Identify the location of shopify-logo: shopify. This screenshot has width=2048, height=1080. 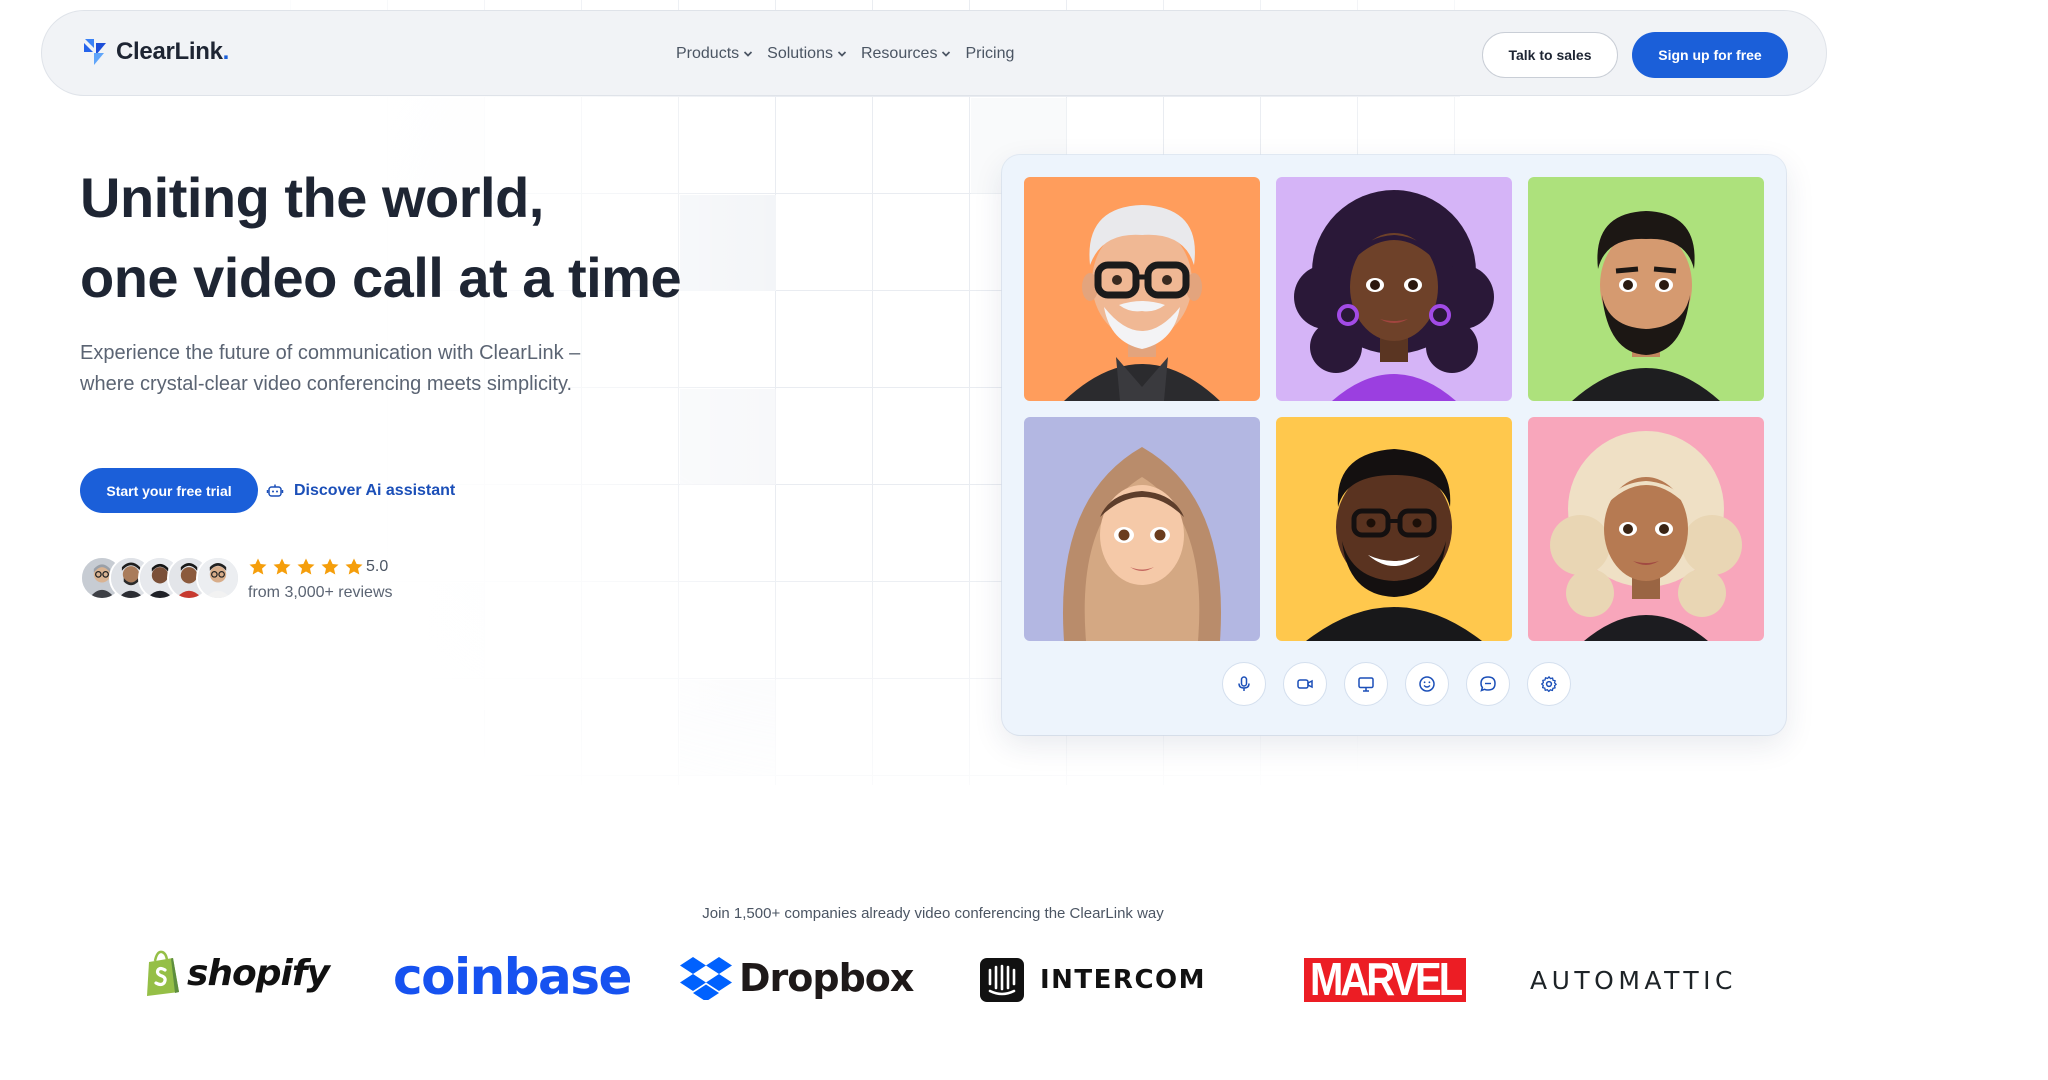
(236, 973).